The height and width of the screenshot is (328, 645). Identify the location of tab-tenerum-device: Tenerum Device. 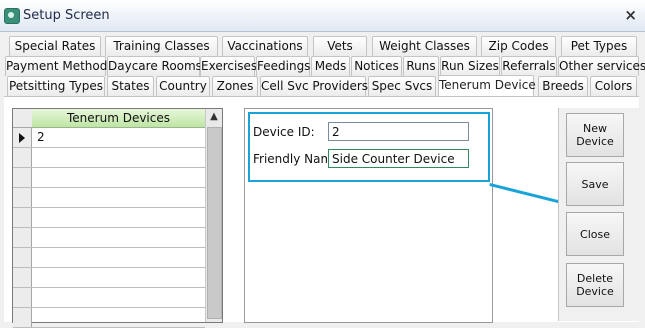
(487, 85).